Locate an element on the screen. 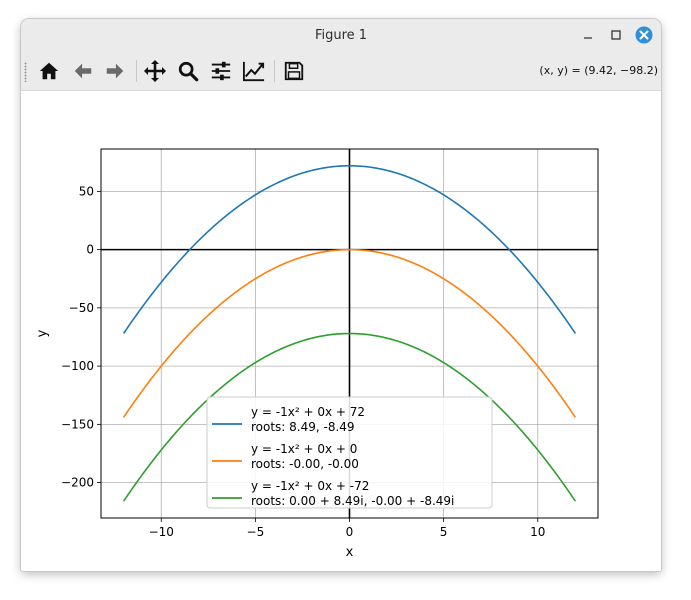  toolbar-grip is located at coordinates (25, 72).